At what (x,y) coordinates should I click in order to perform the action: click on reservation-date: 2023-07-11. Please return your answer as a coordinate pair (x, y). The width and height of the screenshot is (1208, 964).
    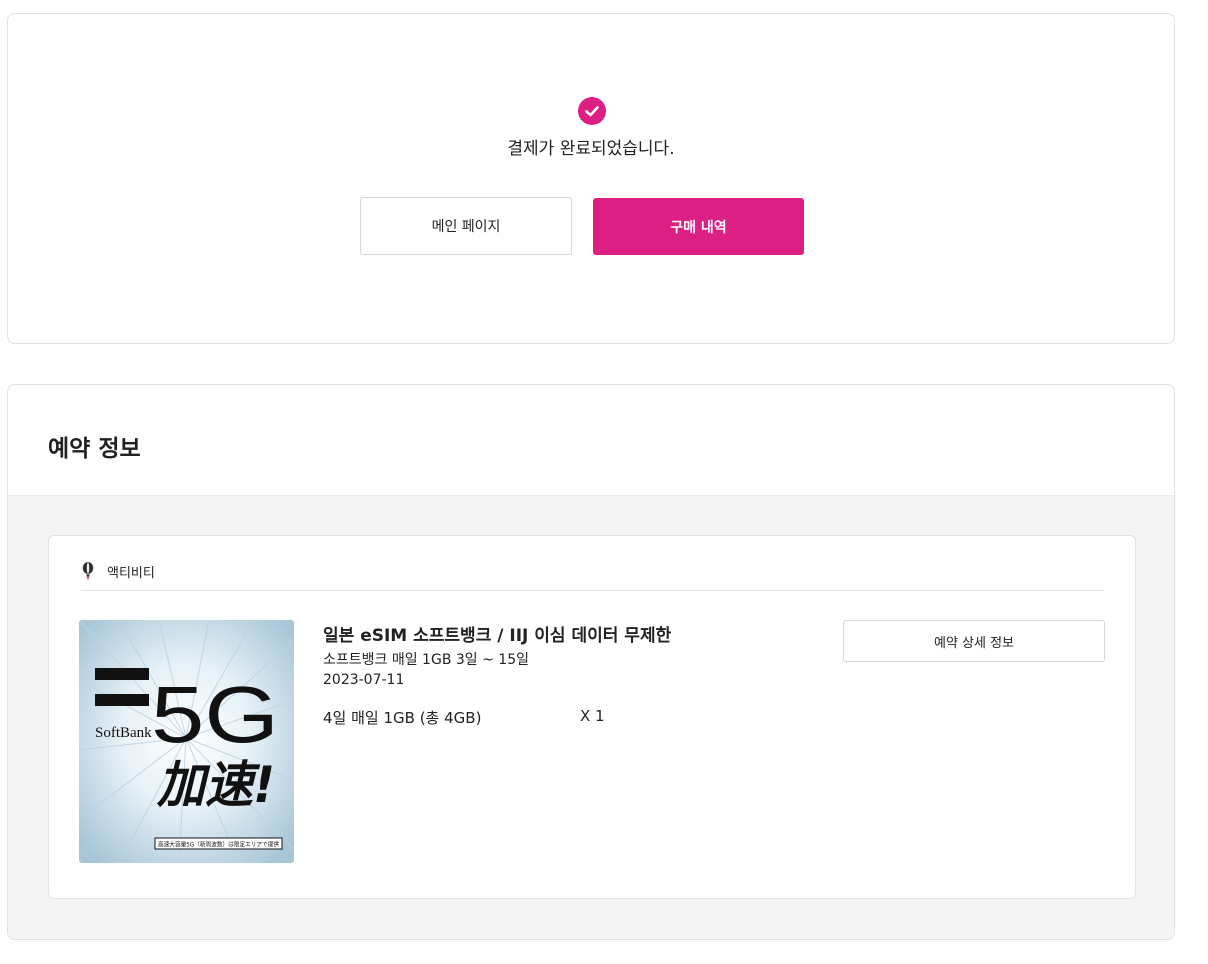
    Looking at the image, I should click on (364, 680).